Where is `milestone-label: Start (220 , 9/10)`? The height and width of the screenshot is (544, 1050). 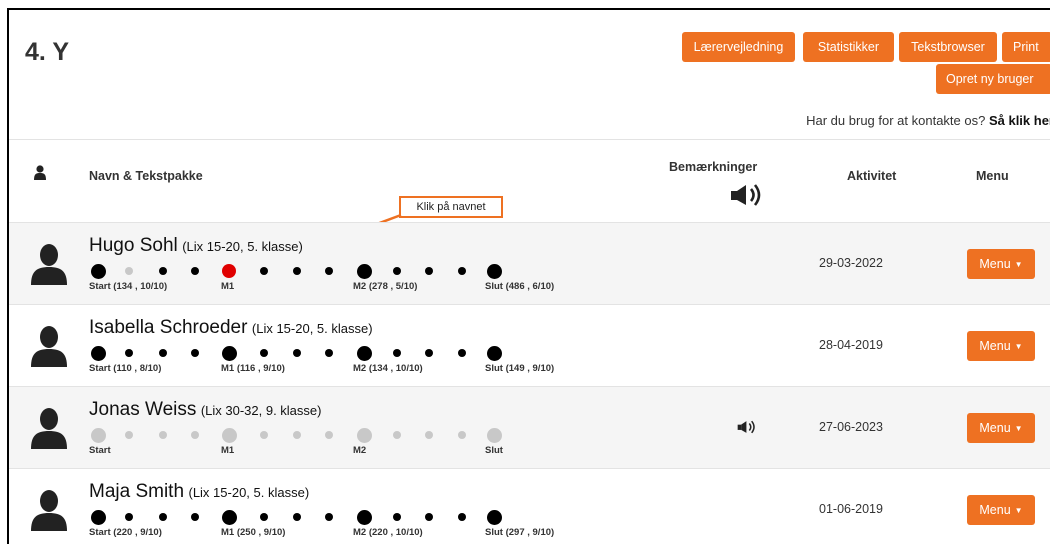 milestone-label: Start (220 , 9/10) is located at coordinates (125, 532).